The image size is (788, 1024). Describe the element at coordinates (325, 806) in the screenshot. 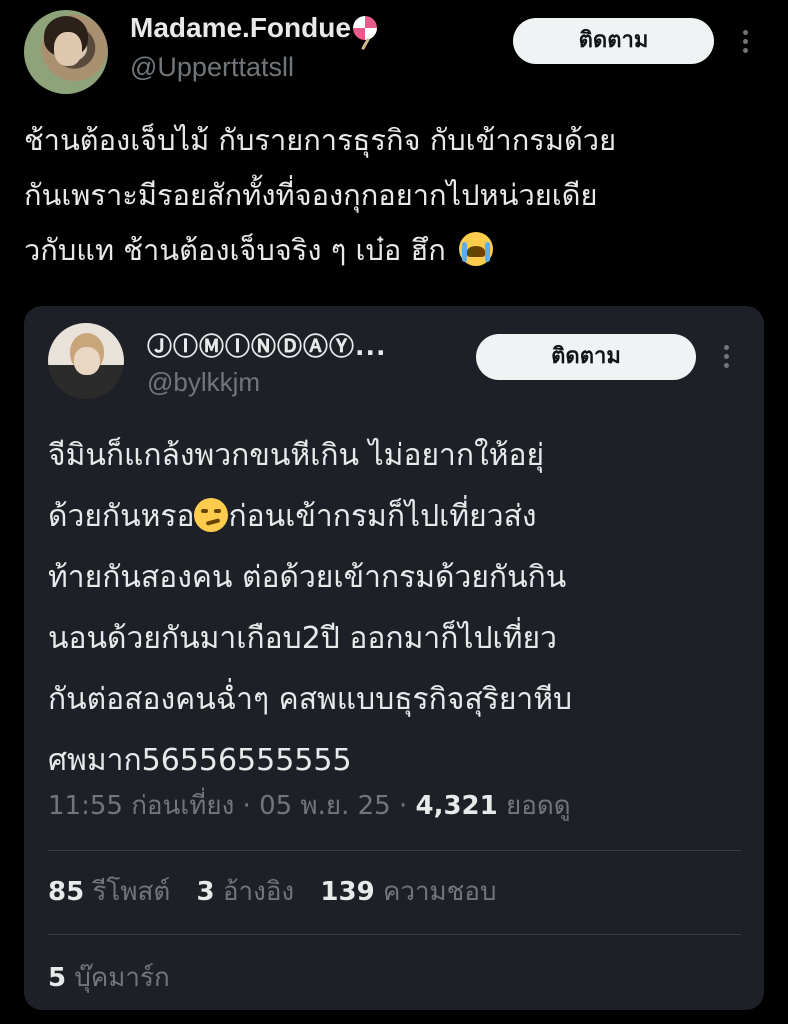

I see `tweet-date: 05 พ.ย. 25` at that location.